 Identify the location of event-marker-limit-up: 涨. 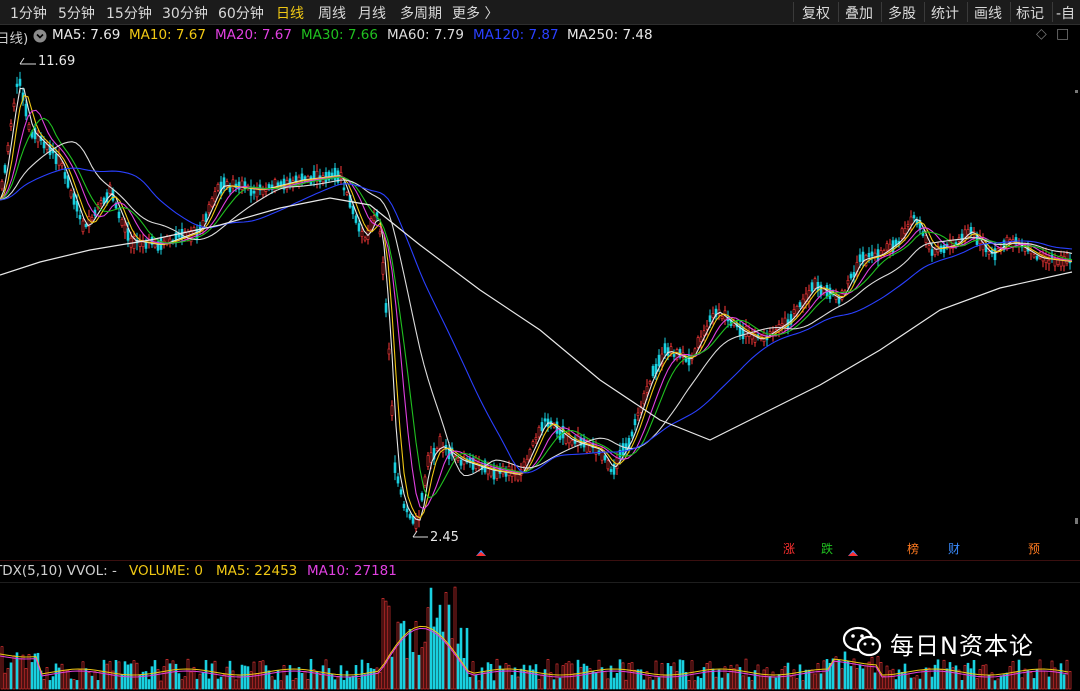
(789, 549).